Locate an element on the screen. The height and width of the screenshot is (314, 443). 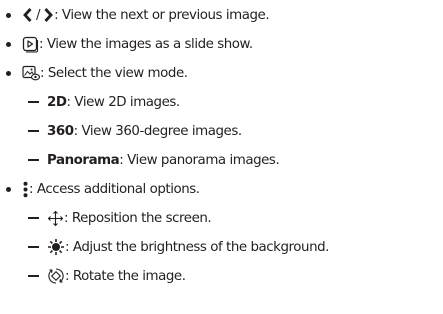
item-navigate: / : View the next or previous image. is located at coordinates (135, 15).